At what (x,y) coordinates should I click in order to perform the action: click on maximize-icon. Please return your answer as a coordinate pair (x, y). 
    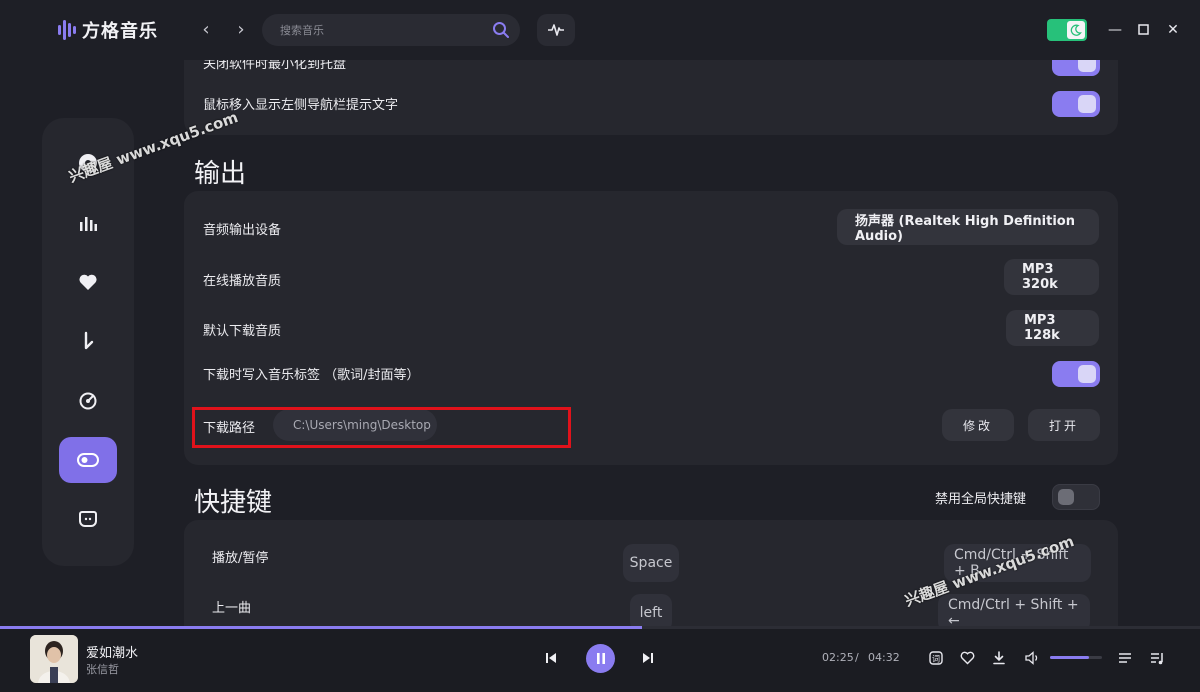
    Looking at the image, I should click on (1143, 30).